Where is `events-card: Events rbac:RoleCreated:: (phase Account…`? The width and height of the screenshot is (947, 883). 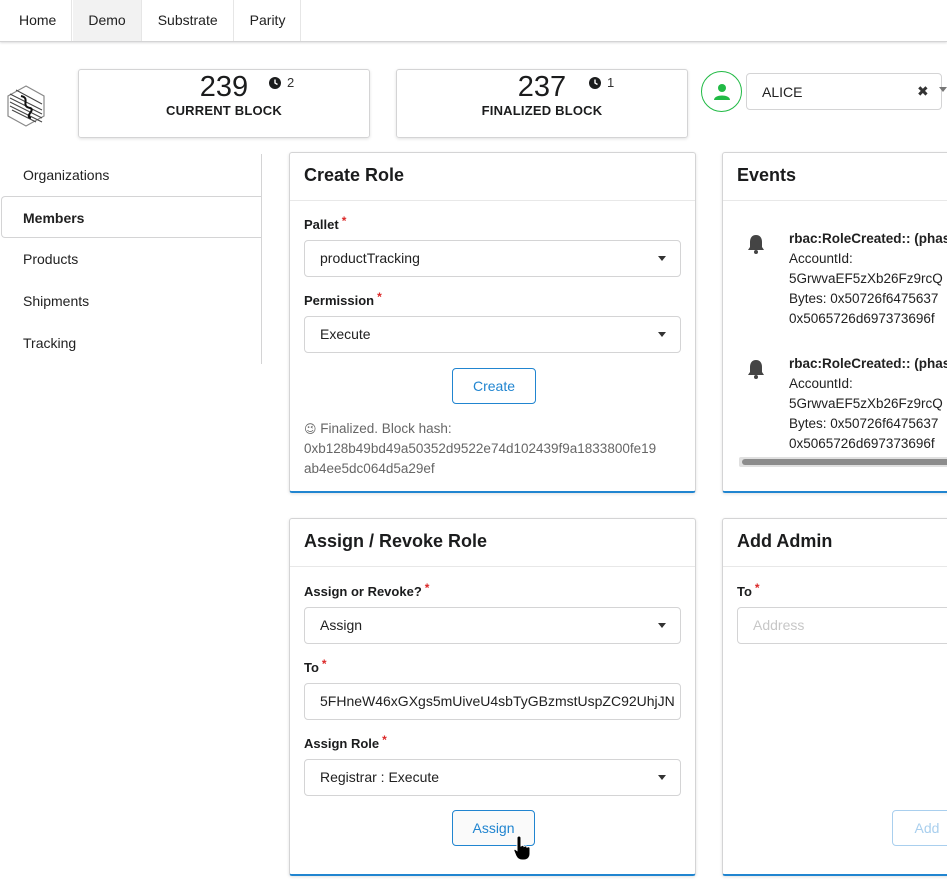 events-card: Events rbac:RoleCreated:: (phase Account… is located at coordinates (834, 322).